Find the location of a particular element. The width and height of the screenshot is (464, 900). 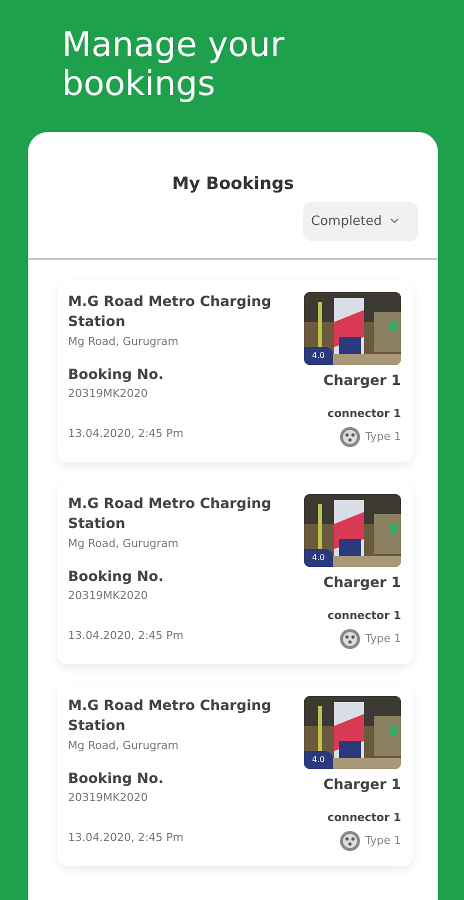

filter-dropdown: Completed is located at coordinates (360, 222).